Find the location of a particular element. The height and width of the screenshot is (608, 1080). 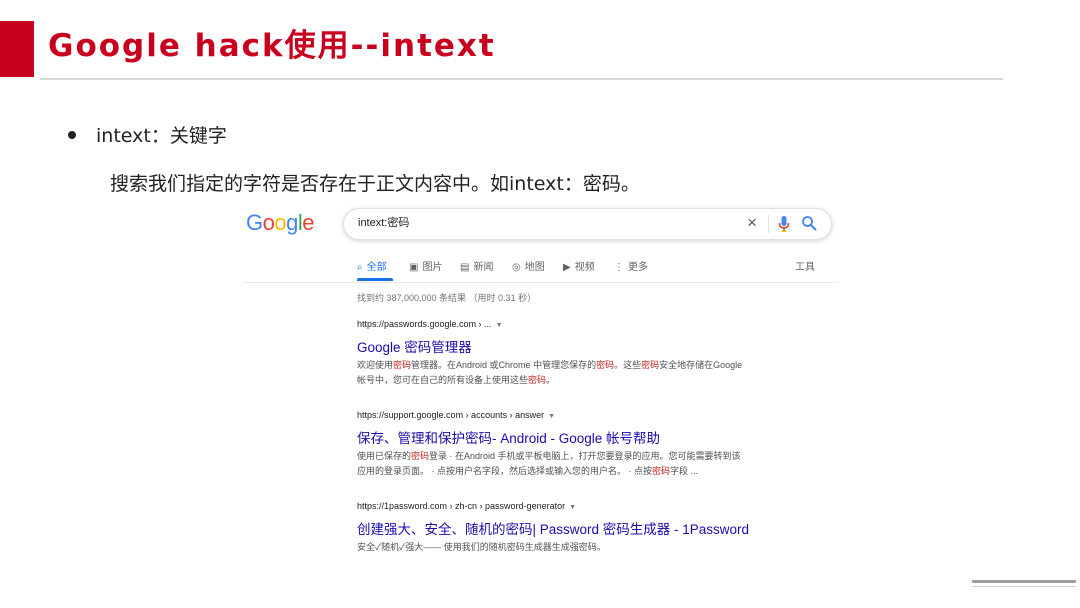

bullet-item: intext：关键字 is located at coordinates (147, 134).